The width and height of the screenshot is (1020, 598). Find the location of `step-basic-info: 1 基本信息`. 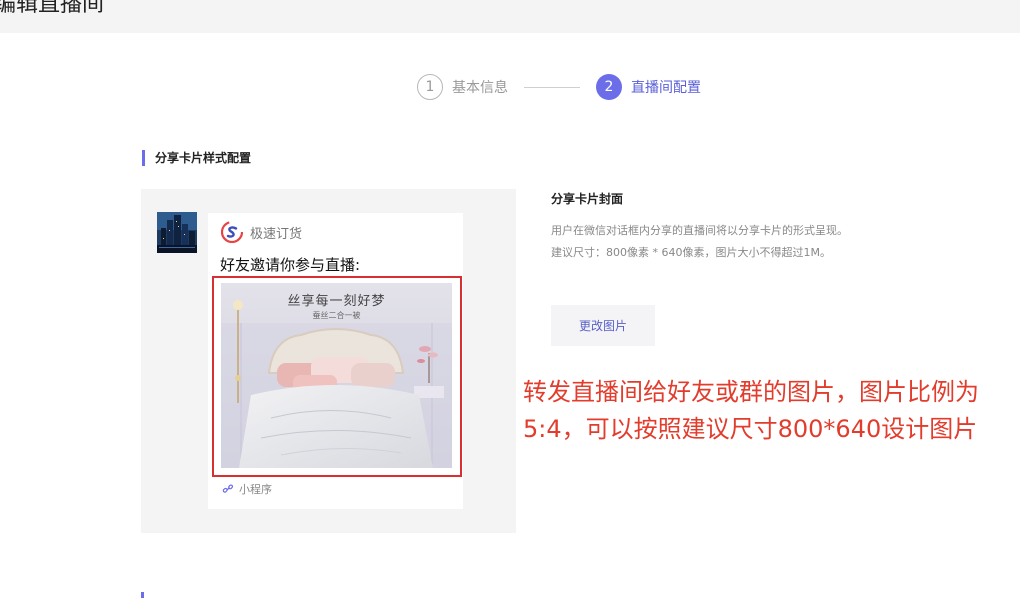

step-basic-info: 1 基本信息 is located at coordinates (462, 87).